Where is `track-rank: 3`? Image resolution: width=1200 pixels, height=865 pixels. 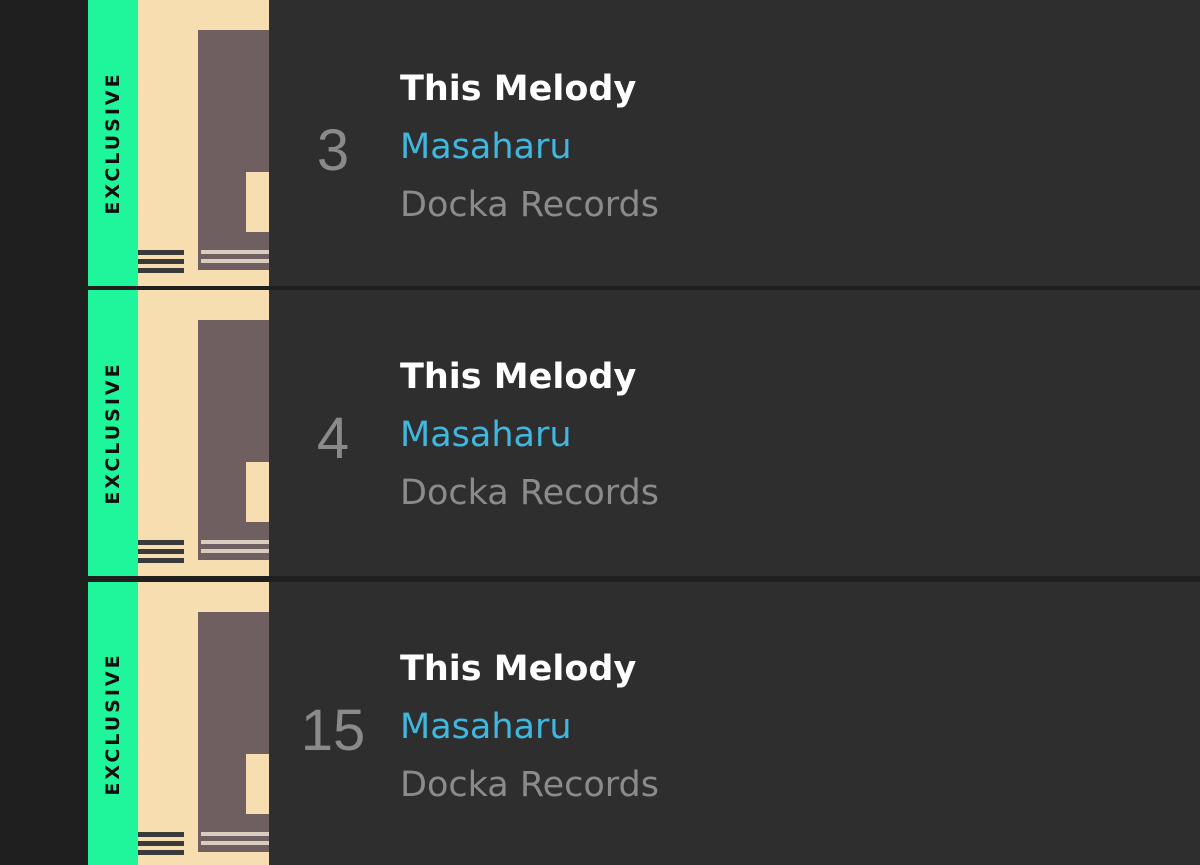 track-rank: 3 is located at coordinates (333, 150).